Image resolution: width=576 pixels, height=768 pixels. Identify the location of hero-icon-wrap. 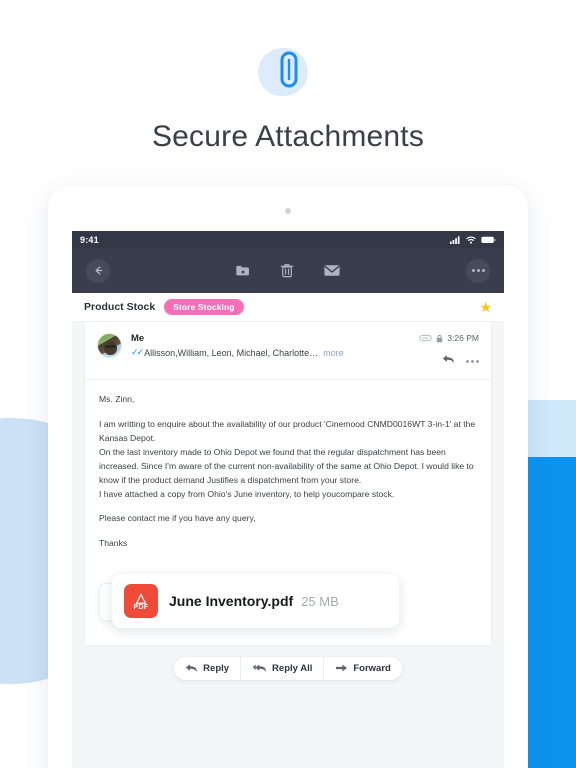
(288, 73).